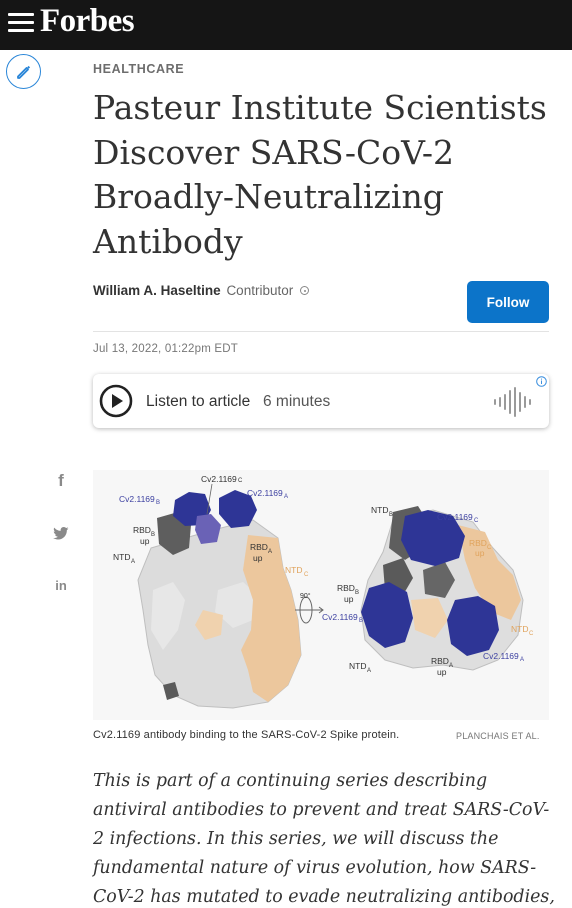 This screenshot has width=572, height=908. I want to click on audio-wave-icon, so click(512, 402).